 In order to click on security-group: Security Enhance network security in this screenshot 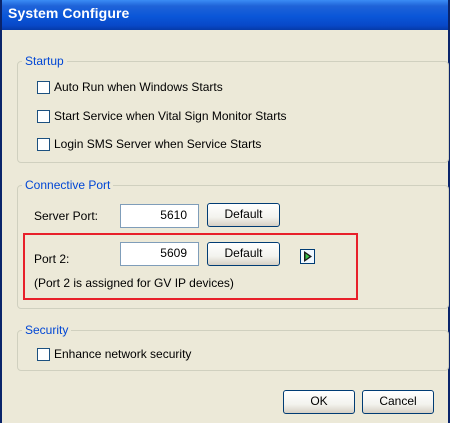, I will do `click(233, 347)`.